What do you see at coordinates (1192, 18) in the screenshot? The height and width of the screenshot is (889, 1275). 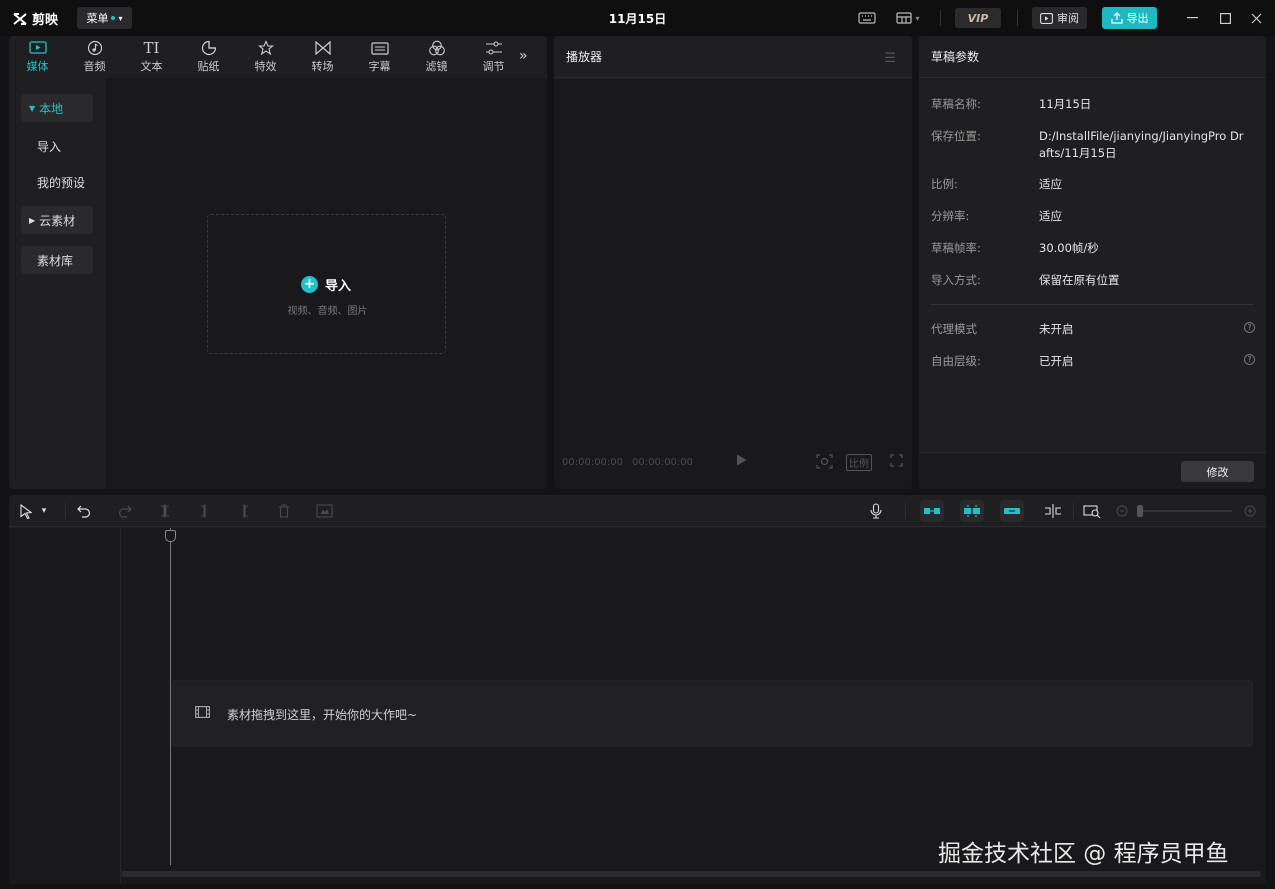 I see `minimize-icon` at bounding box center [1192, 18].